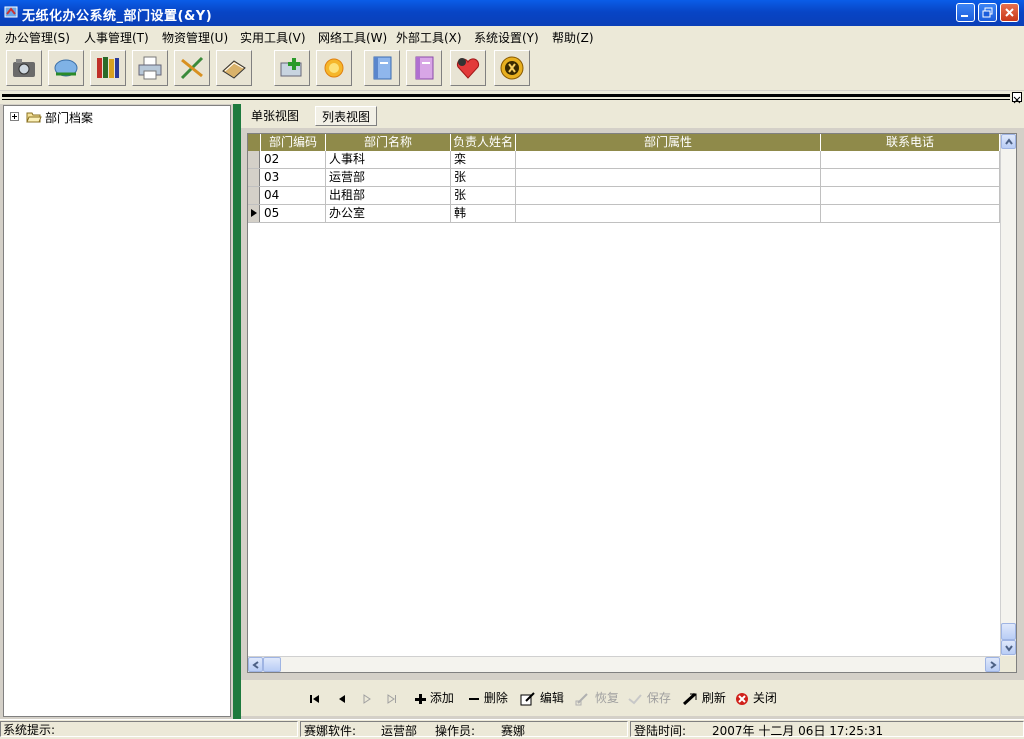 This screenshot has width=1024, height=739. What do you see at coordinates (798, 731) in the screenshot?
I see `status-login-time: 2007年 十二月 06日 17:25:31` at bounding box center [798, 731].